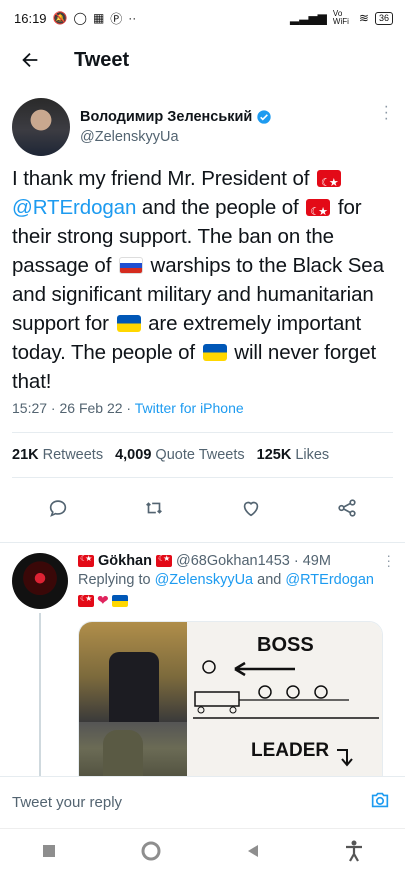 The image size is (405, 878). I want to click on quotes-count: 4,009, so click(133, 455).